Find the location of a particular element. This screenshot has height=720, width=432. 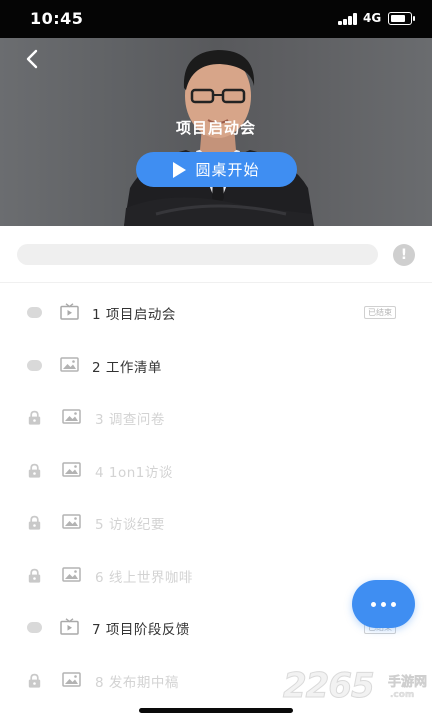

item-label: 2 工作清单 is located at coordinates (127, 367).